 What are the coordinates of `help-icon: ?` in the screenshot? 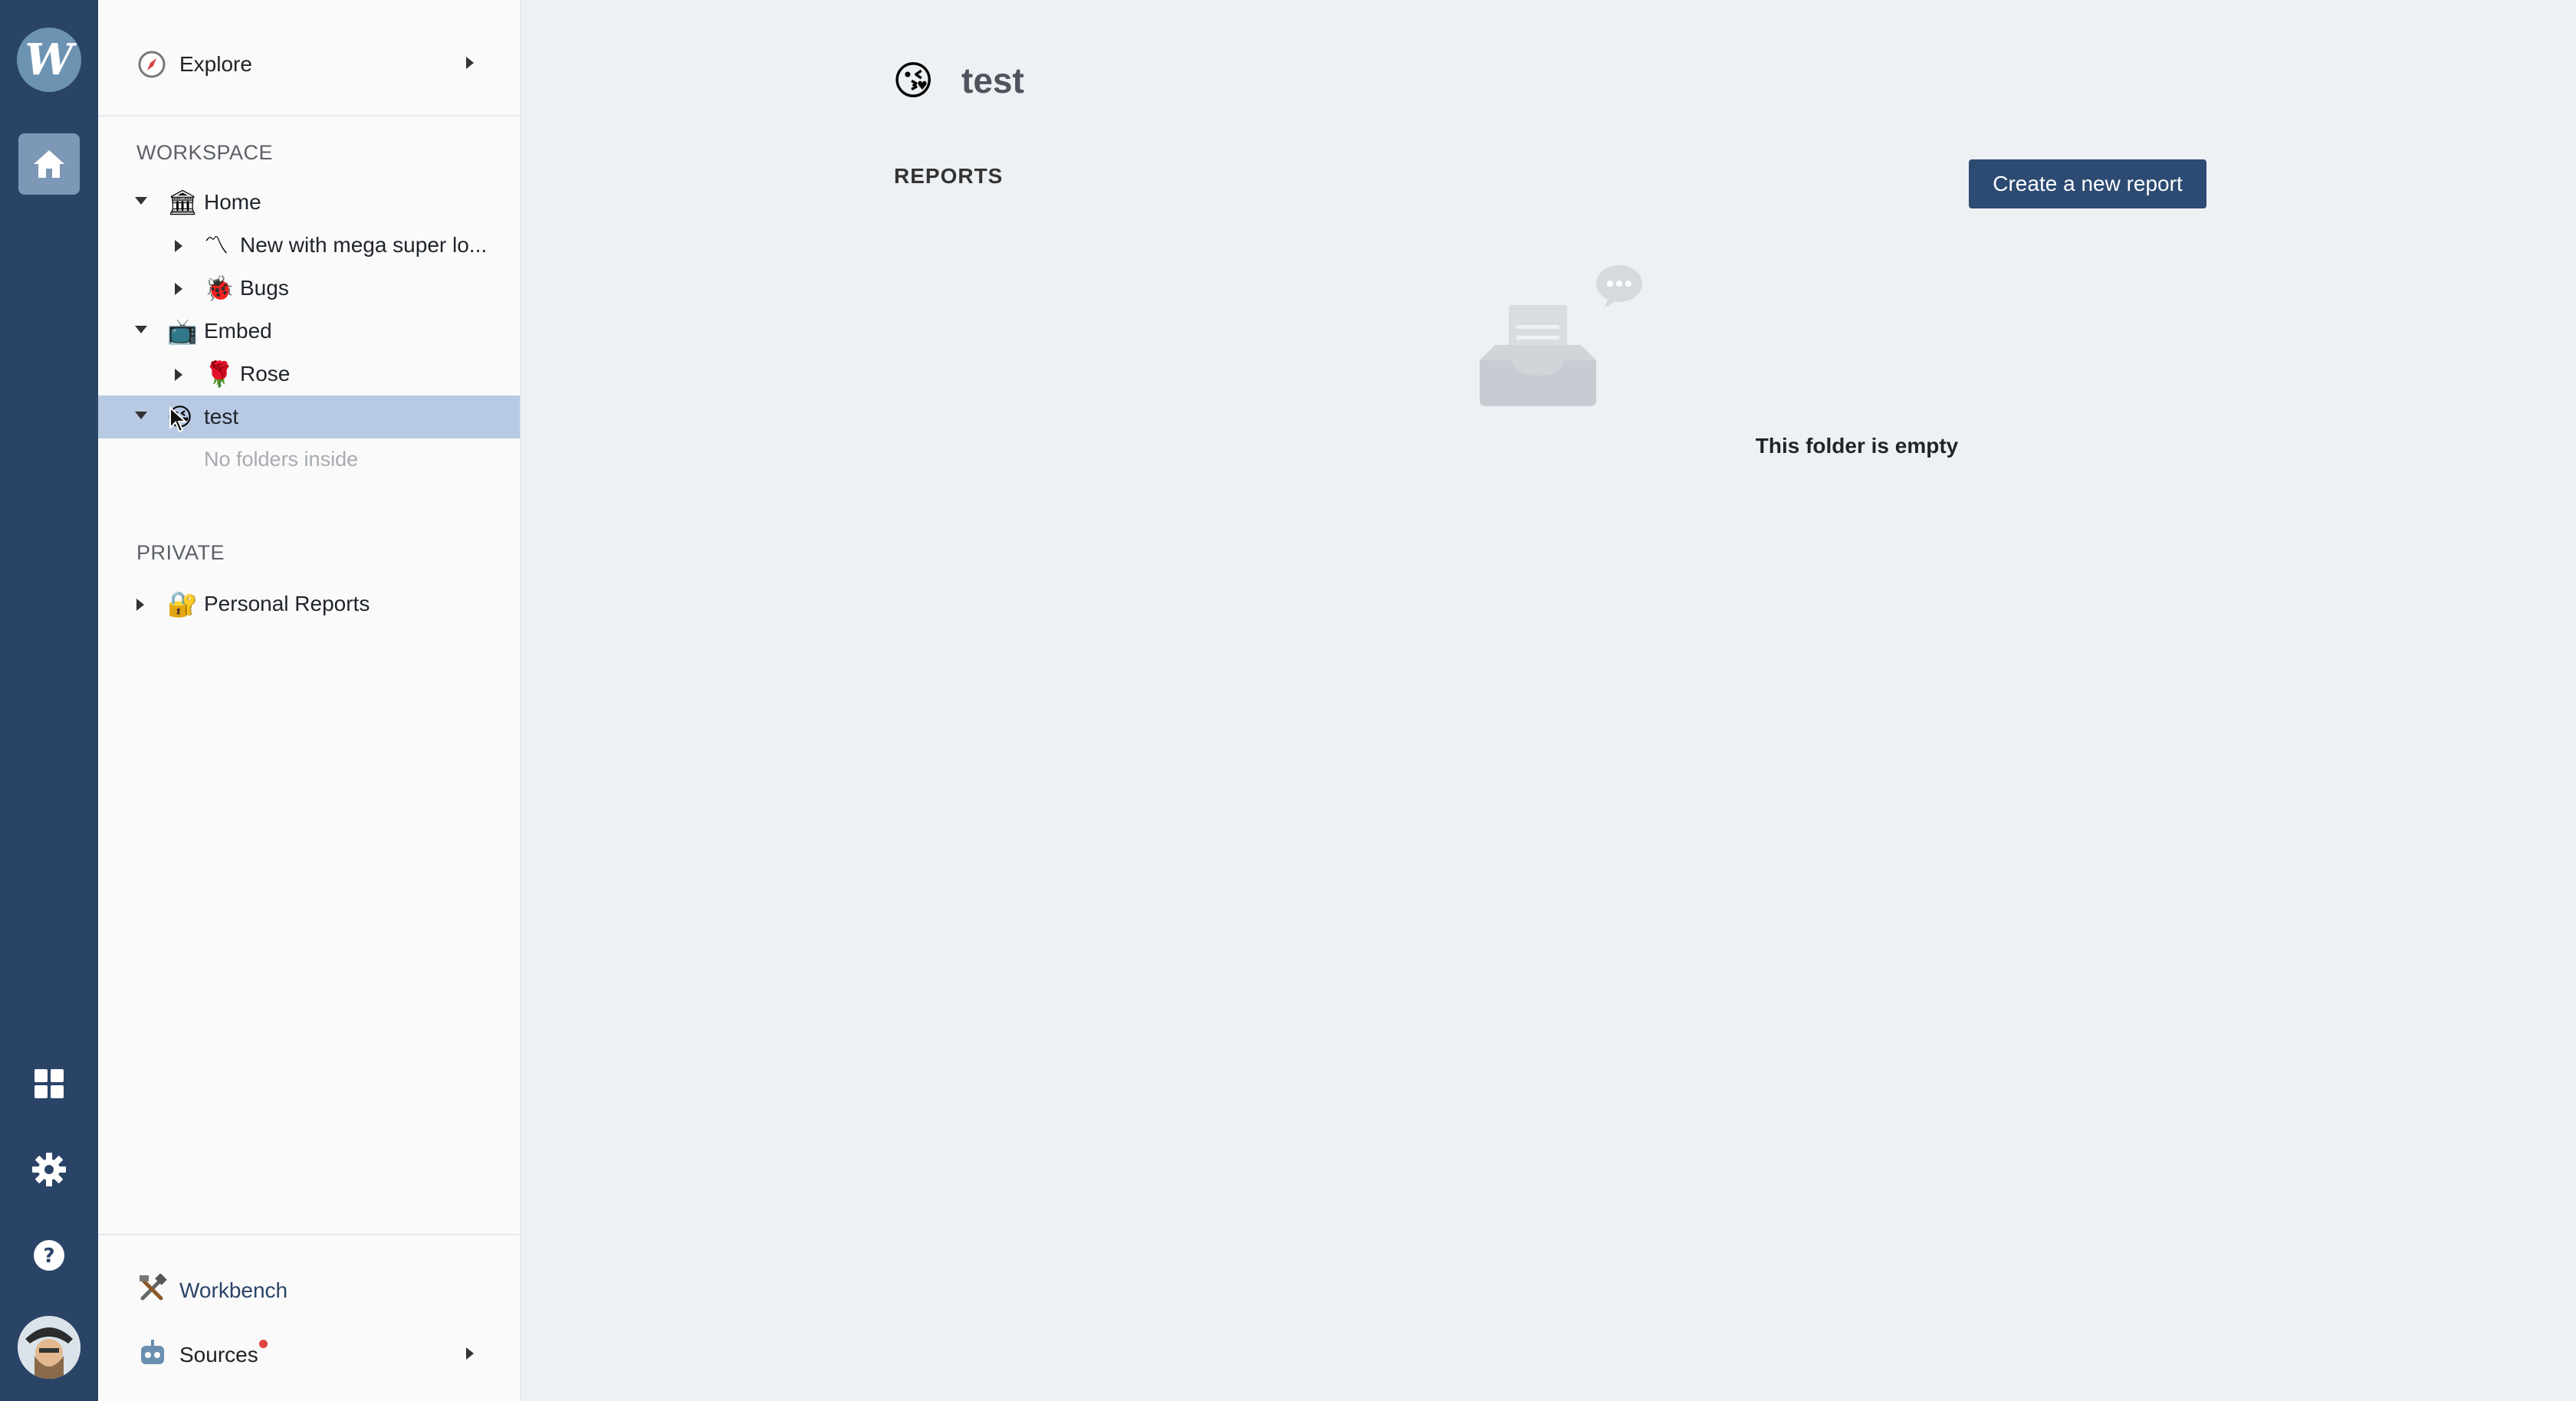 It's located at (49, 1255).